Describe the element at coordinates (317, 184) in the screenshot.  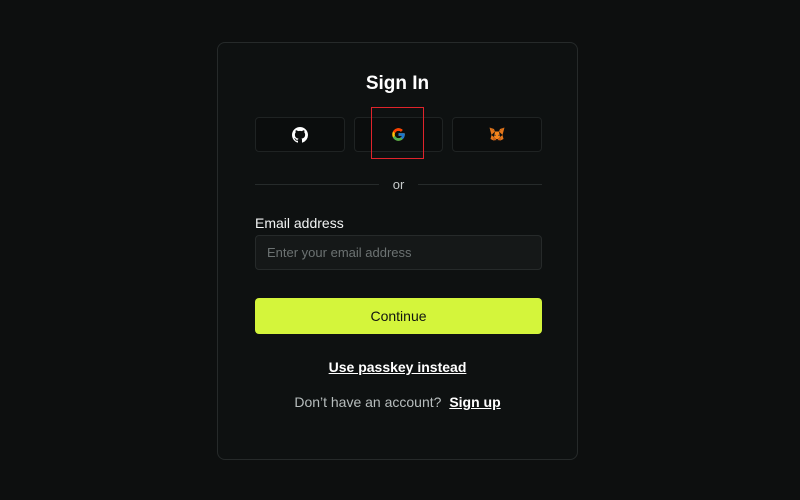
I see `divider-line-left` at that location.